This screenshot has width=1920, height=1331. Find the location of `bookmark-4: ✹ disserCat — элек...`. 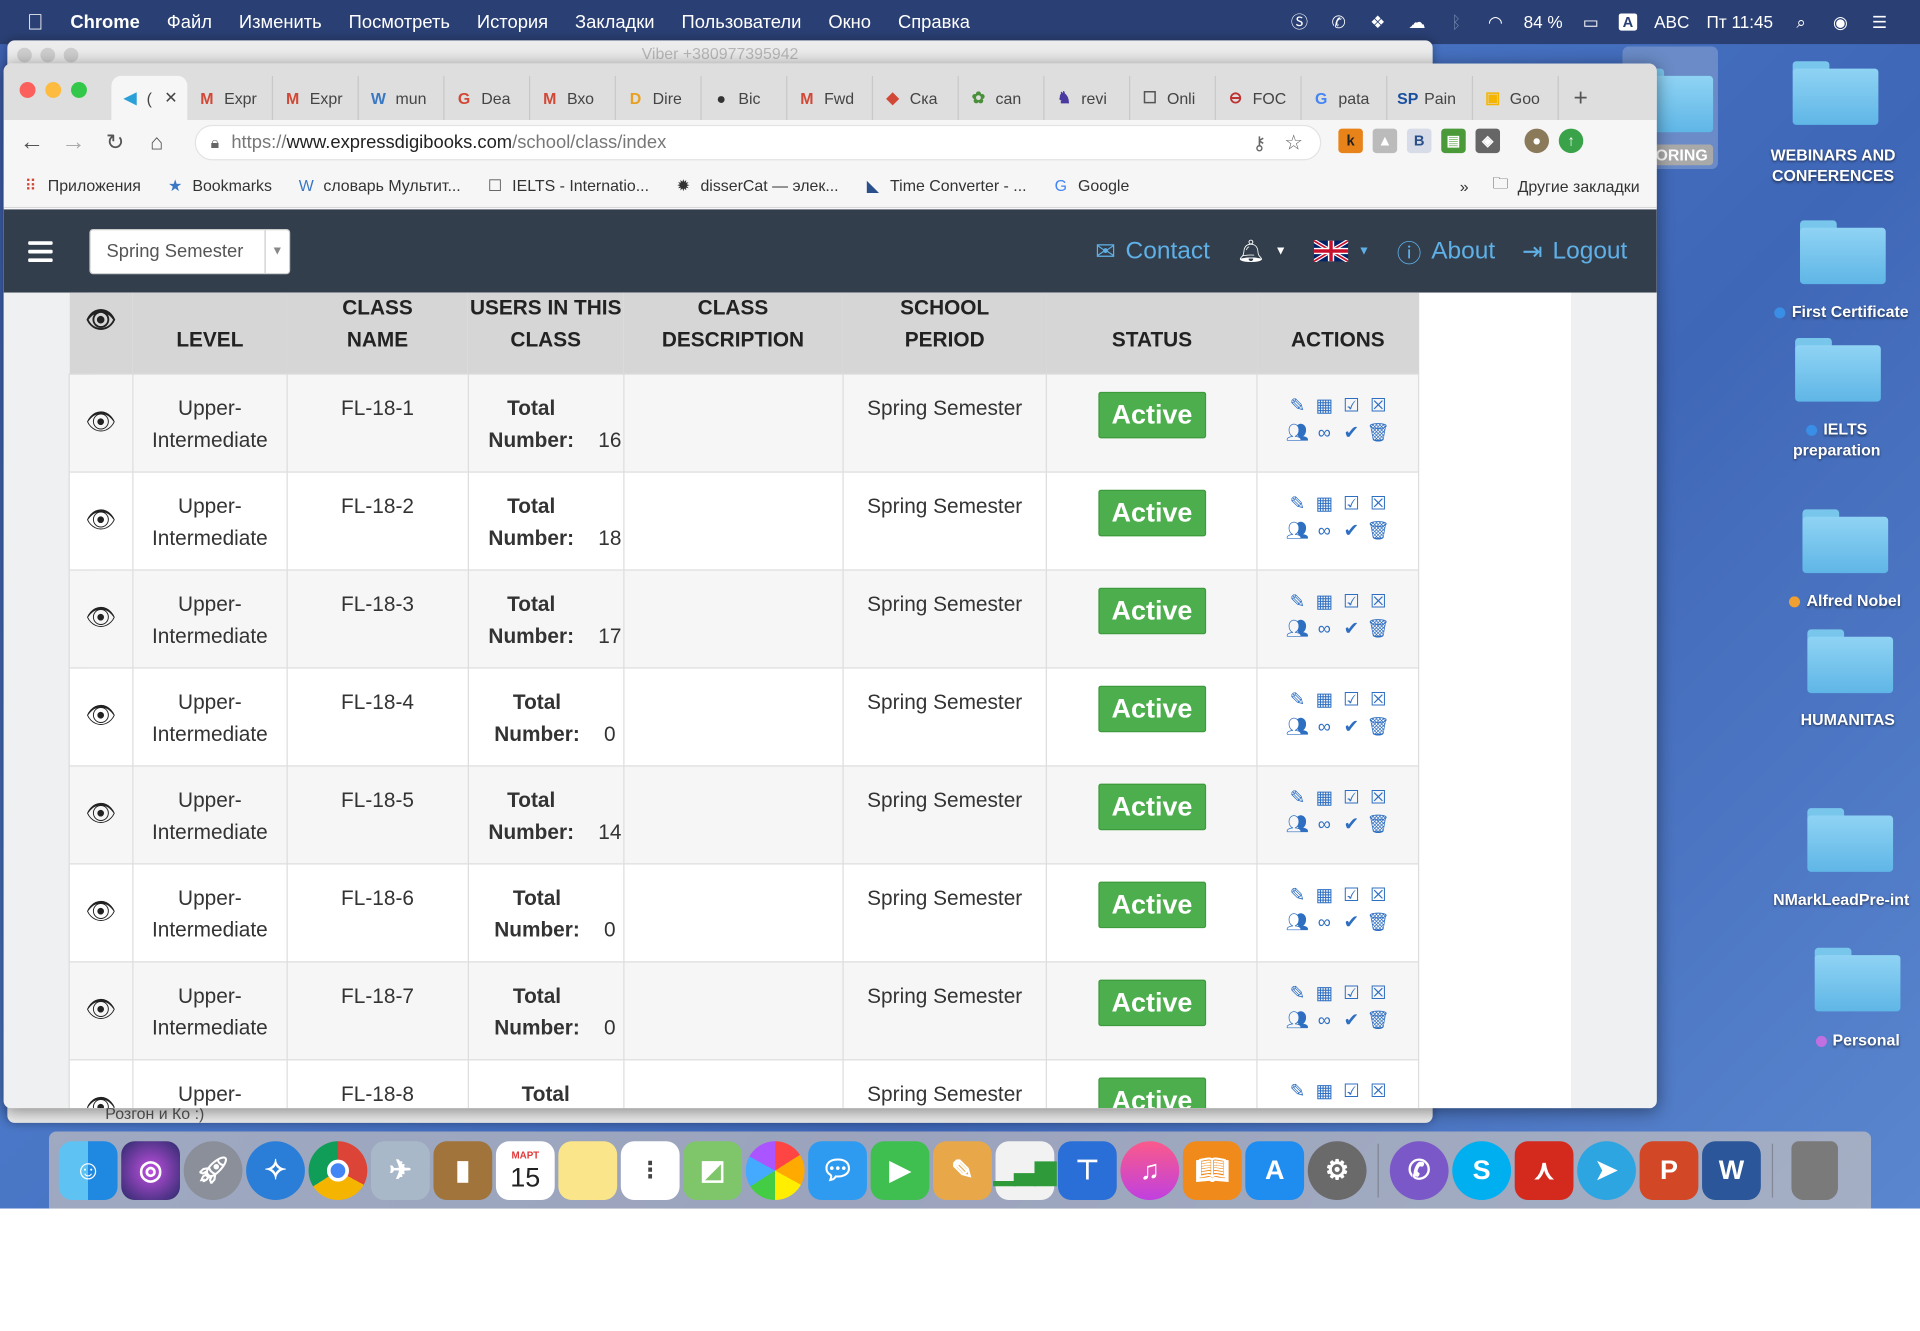

bookmark-4: ✹ disserCat — элек... is located at coordinates (756, 186).